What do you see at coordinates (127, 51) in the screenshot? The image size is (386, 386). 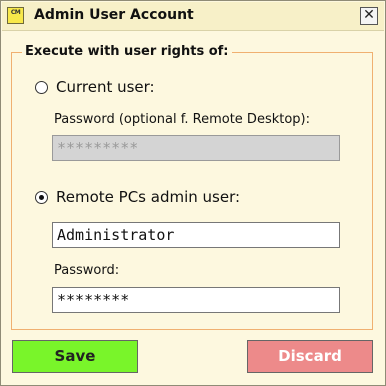 I see `group-legend: Execute with user rights of:` at bounding box center [127, 51].